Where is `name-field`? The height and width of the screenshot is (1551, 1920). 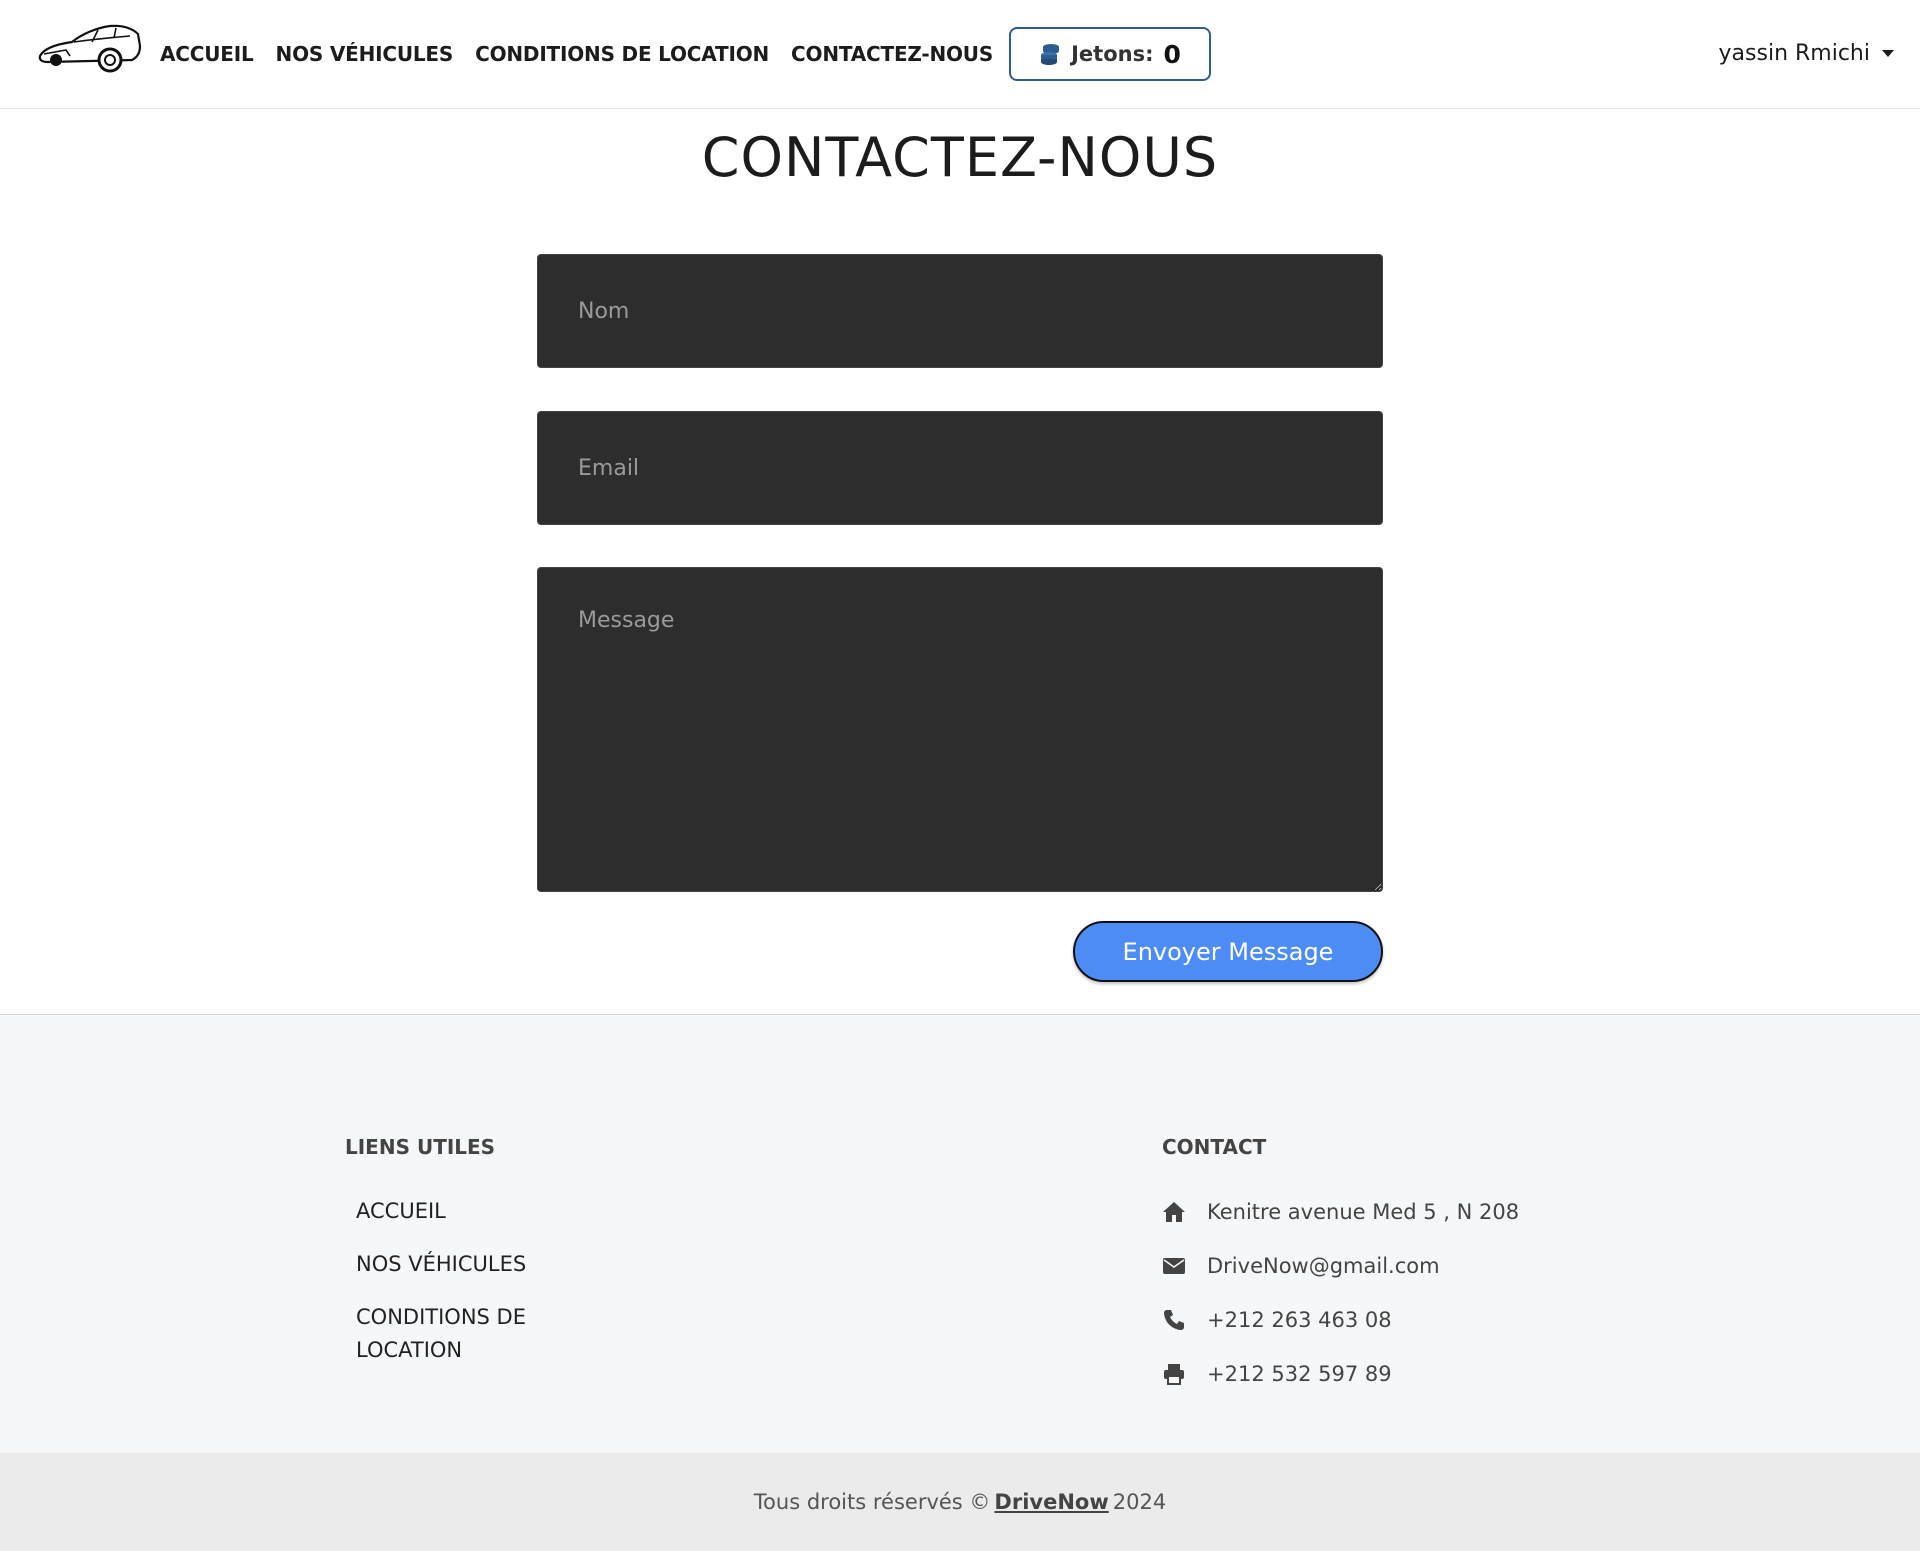
name-field is located at coordinates (960, 311).